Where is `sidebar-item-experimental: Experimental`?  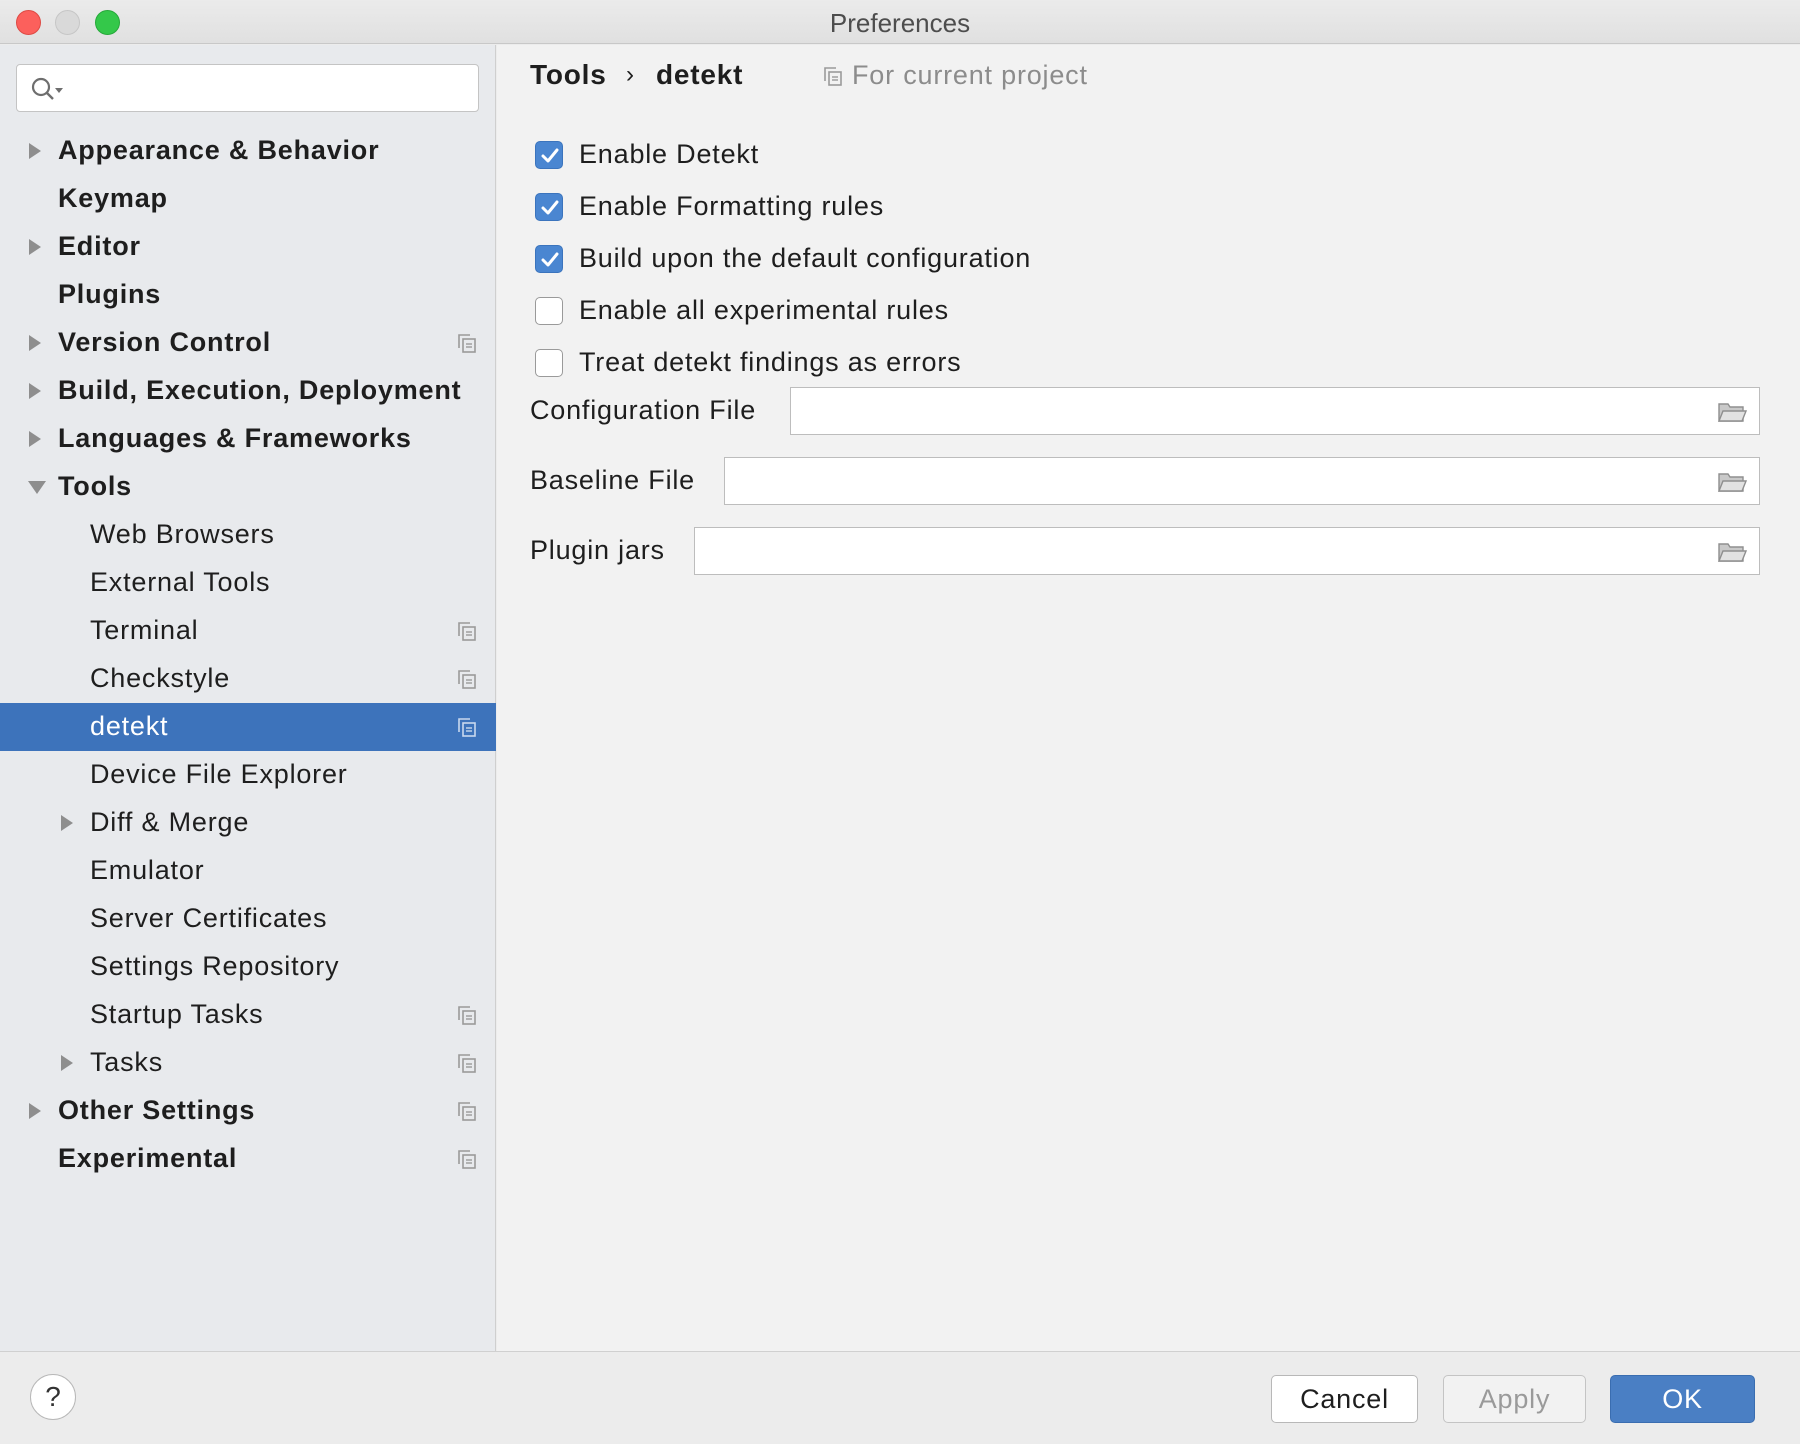
sidebar-item-experimental: Experimental is located at coordinates (248, 1159).